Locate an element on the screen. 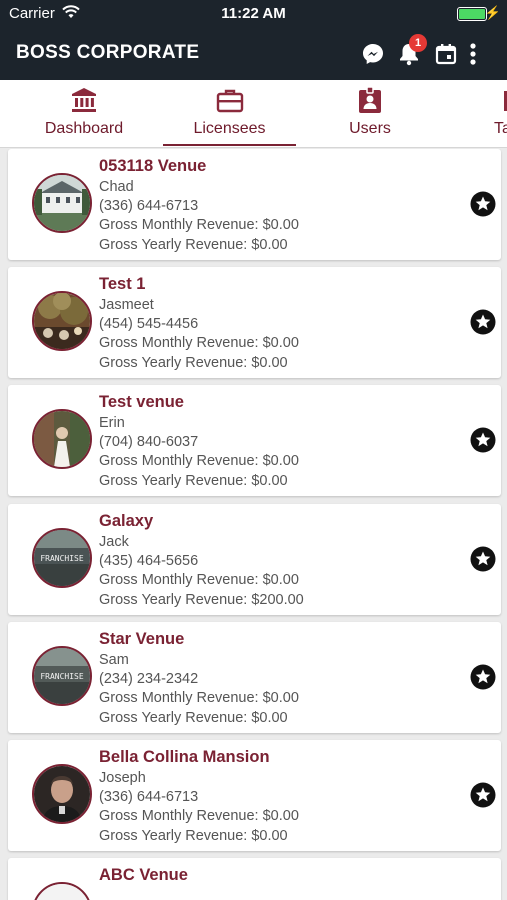 This screenshot has height=900, width=507. licensee-contact: Jasmeet is located at coordinates (126, 305).